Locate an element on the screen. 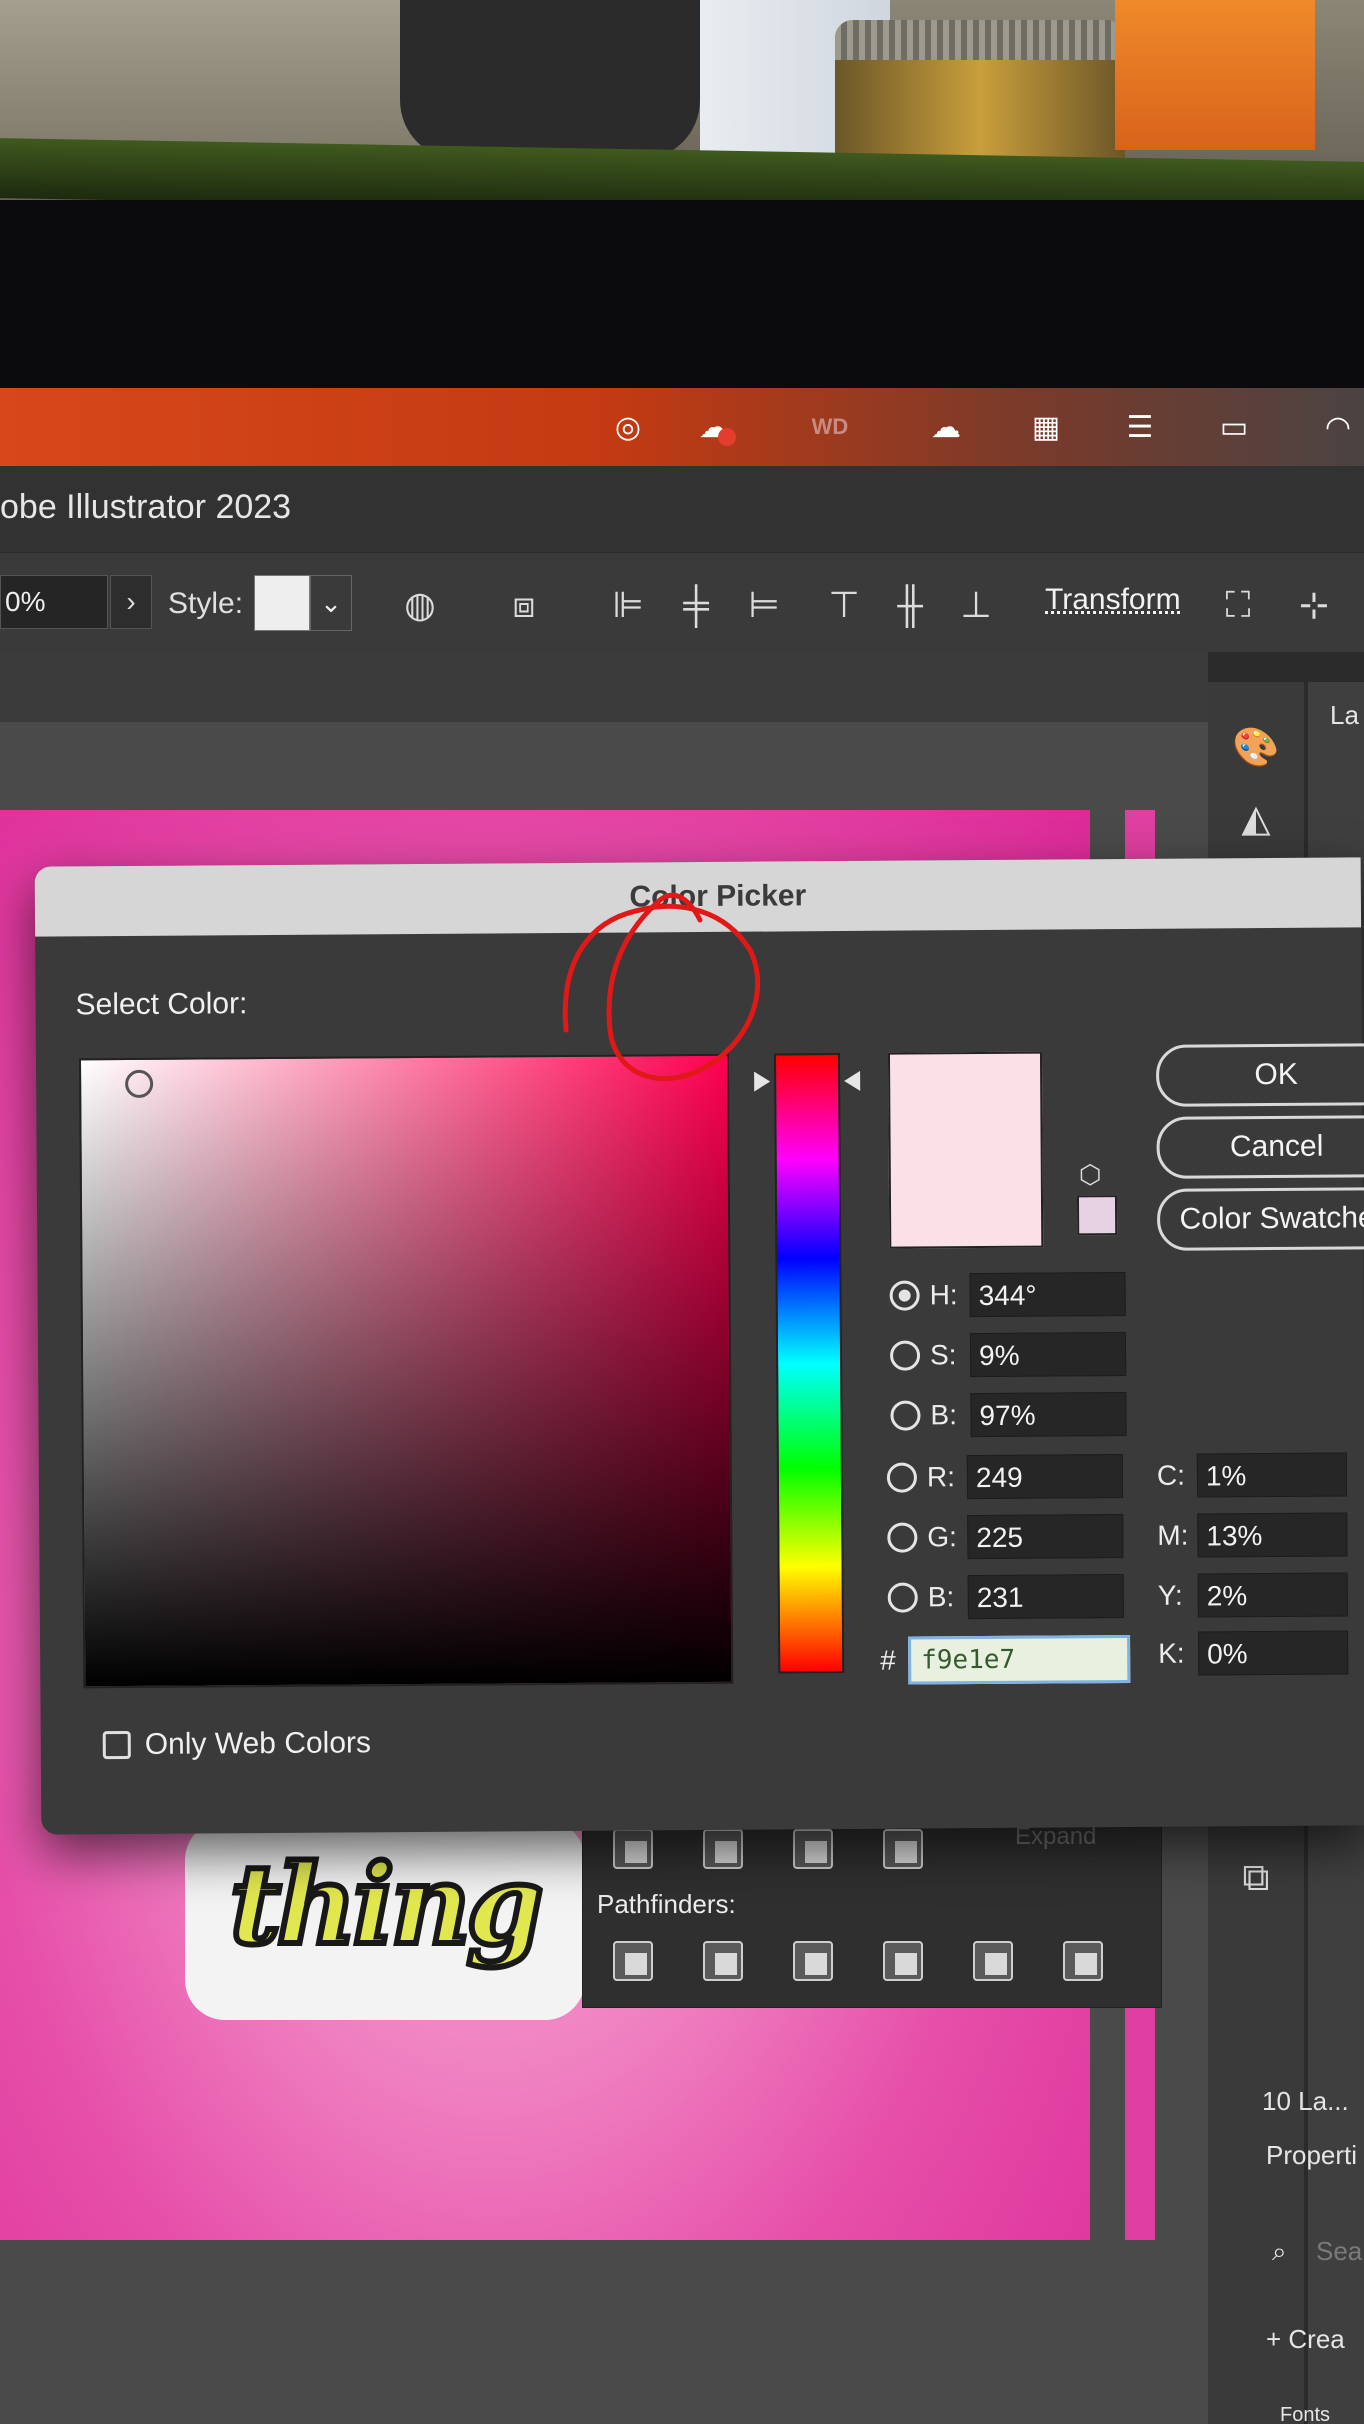 The image size is (1364, 2424). color-swatches-button: Color Swatche is located at coordinates (1260, 1219).